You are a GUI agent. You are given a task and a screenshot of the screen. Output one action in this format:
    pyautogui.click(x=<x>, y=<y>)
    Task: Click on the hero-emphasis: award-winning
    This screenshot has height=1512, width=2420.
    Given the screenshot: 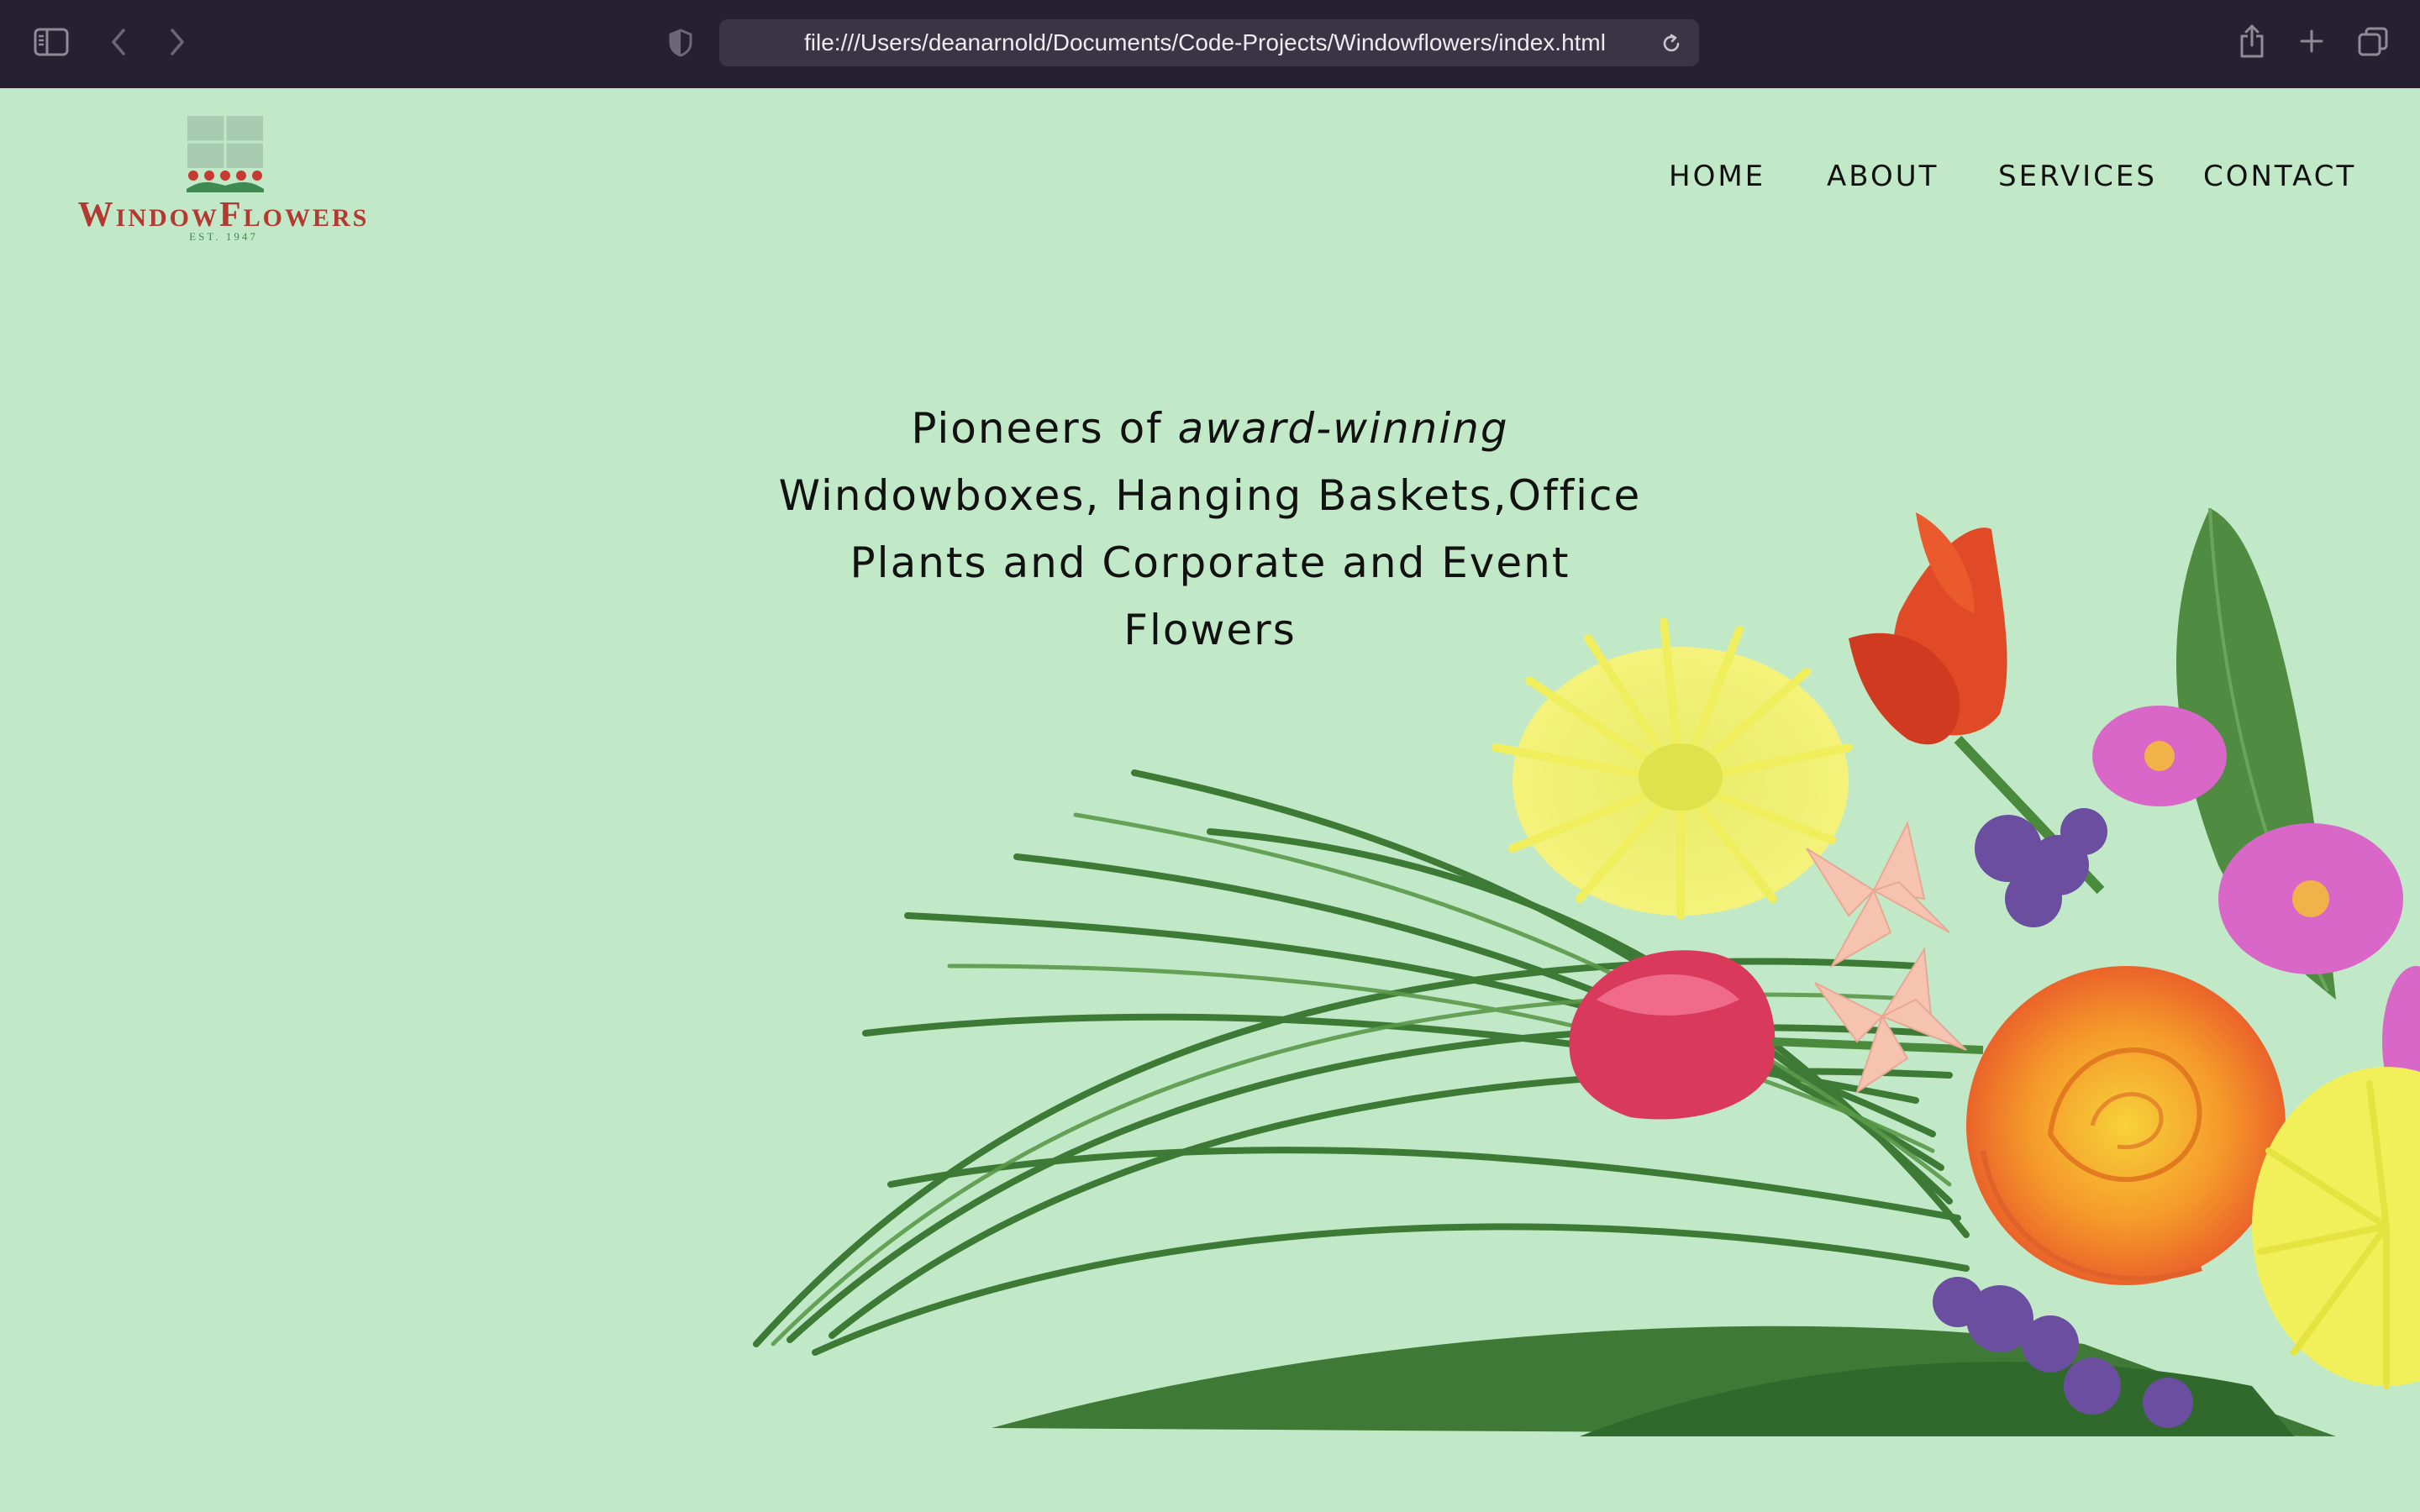 What is the action you would take?
    pyautogui.click(x=1343, y=428)
    